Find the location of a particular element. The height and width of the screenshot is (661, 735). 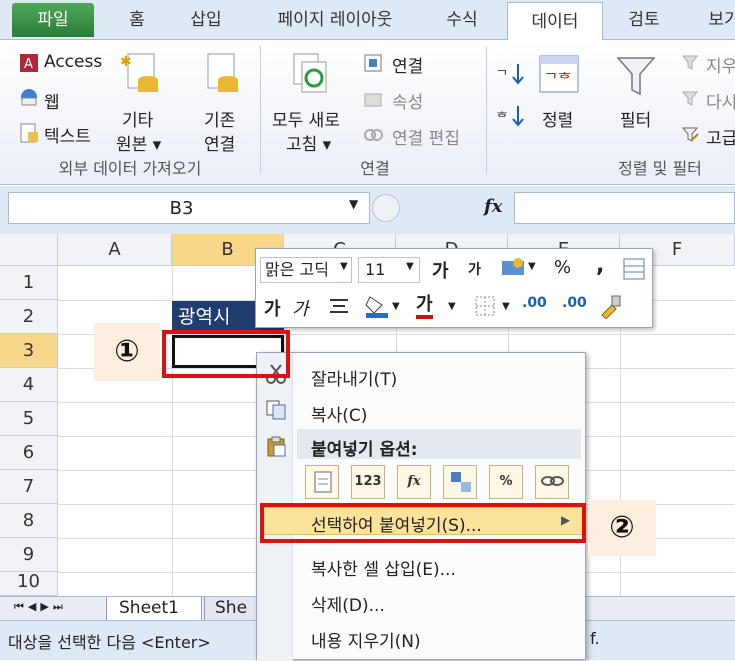

sort-button: 정렬 is located at coordinates (557, 118).